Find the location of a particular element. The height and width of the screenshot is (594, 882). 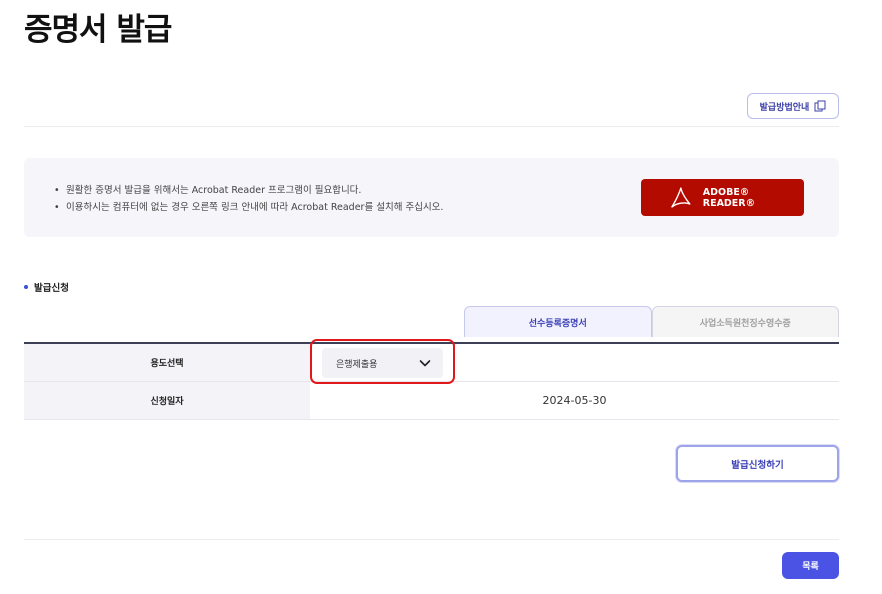

adobe-reader-button: ADOBE® READER® is located at coordinates (722, 197).